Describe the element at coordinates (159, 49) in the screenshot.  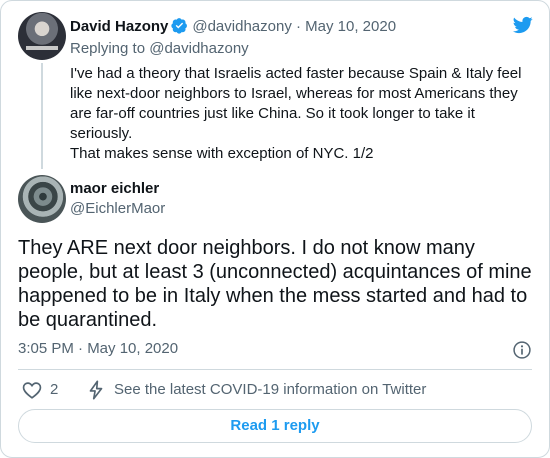
I see `replying-to-label: Replying to @davidhazony` at that location.